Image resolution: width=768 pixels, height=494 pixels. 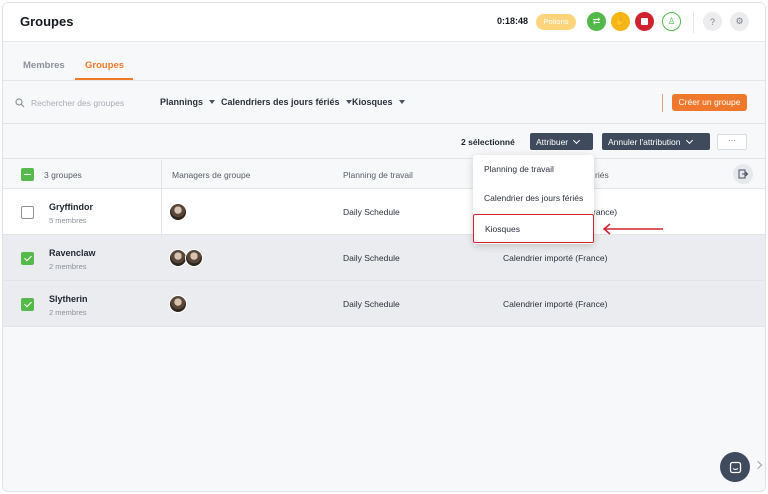 I want to click on group-name: Gryffindor, so click(x=71, y=207).